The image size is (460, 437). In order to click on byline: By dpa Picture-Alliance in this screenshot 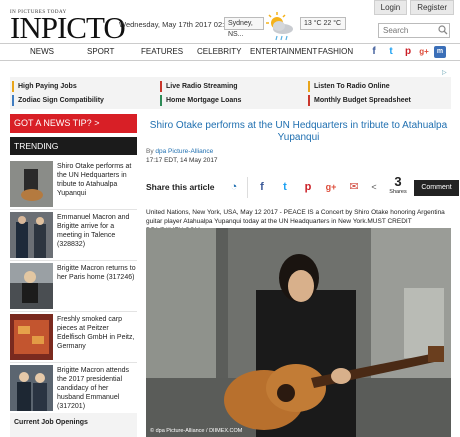, I will do `click(179, 151)`.